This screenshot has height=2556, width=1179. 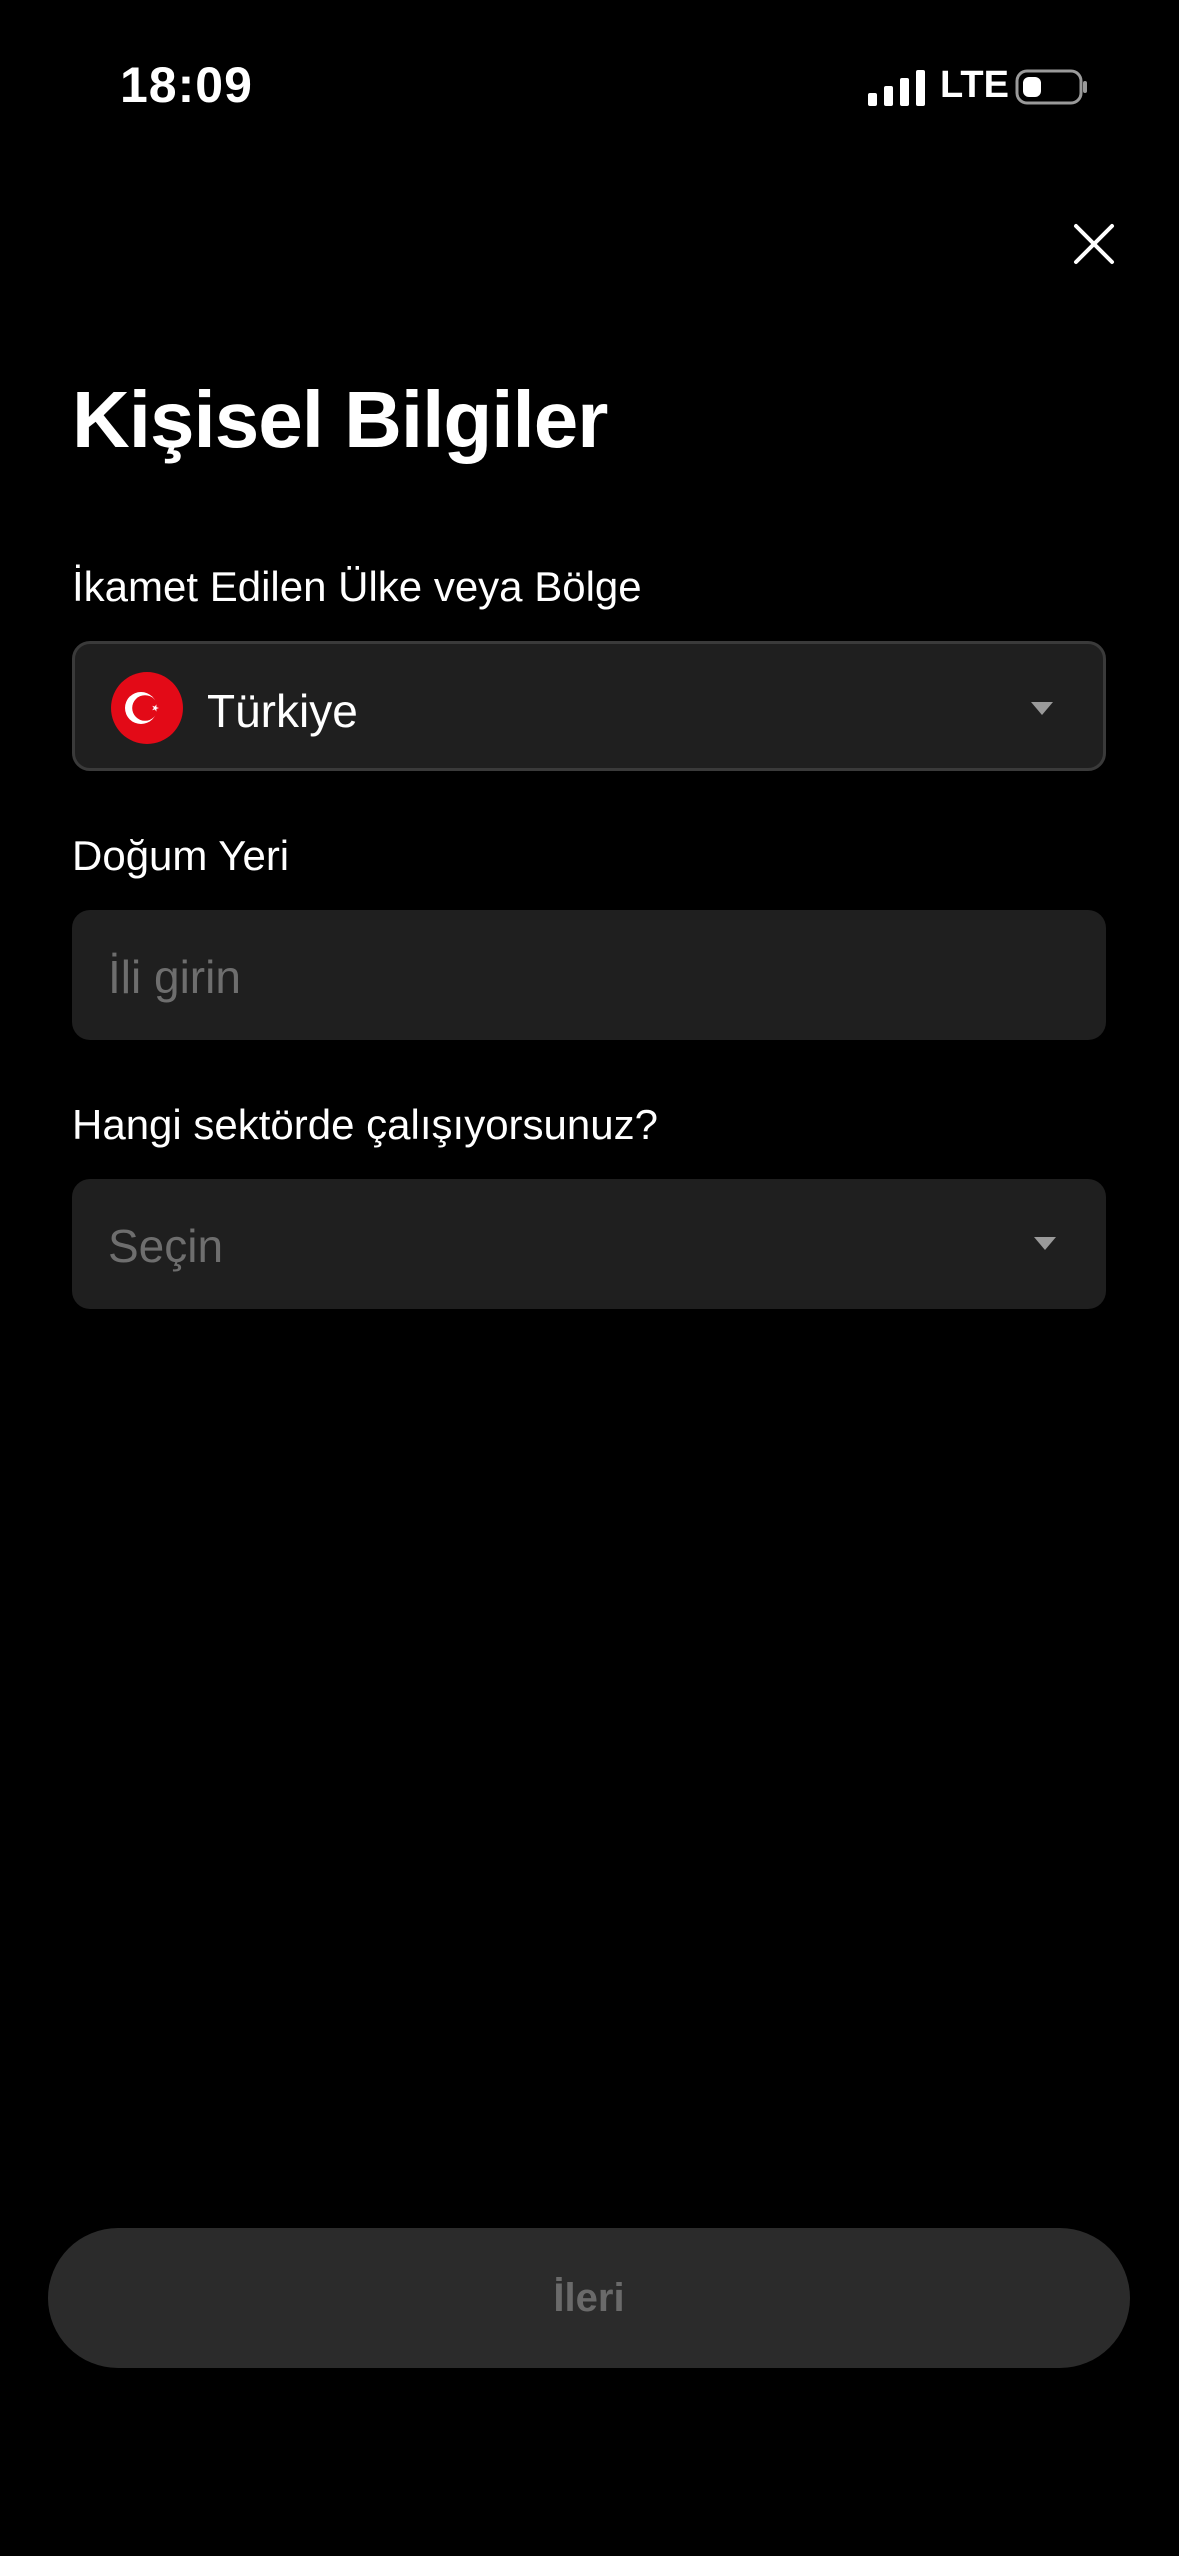 What do you see at coordinates (282, 711) in the screenshot?
I see `residence-value: Türkiye` at bounding box center [282, 711].